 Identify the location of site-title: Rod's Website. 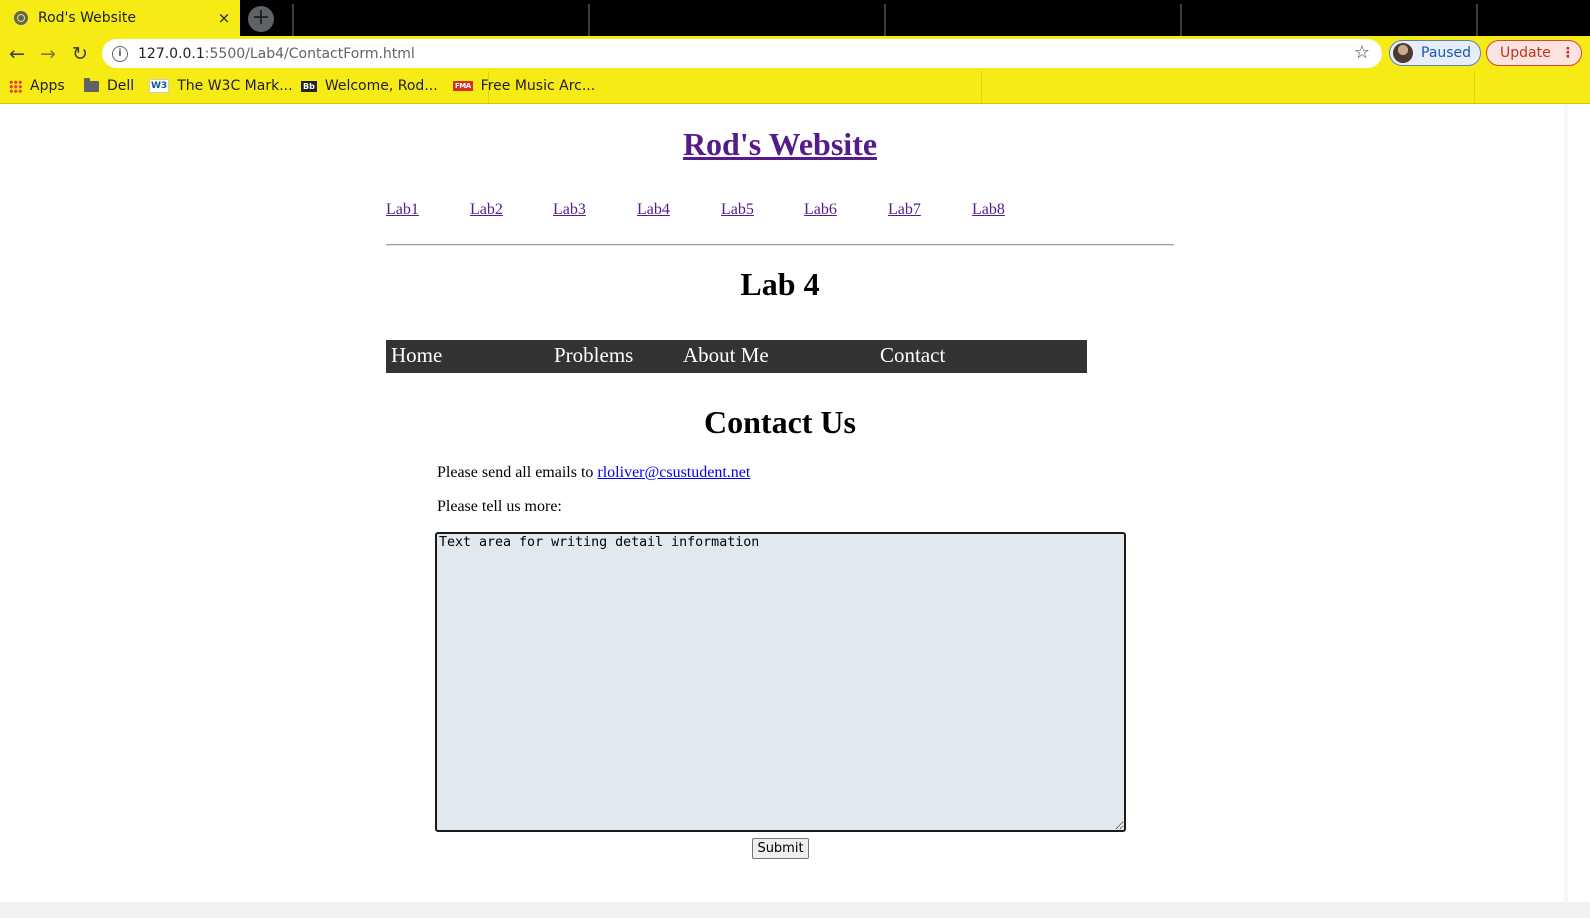
(780, 144).